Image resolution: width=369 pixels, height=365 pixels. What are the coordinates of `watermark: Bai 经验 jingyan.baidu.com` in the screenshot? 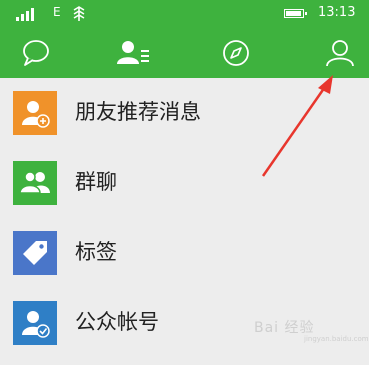 It's located at (310, 325).